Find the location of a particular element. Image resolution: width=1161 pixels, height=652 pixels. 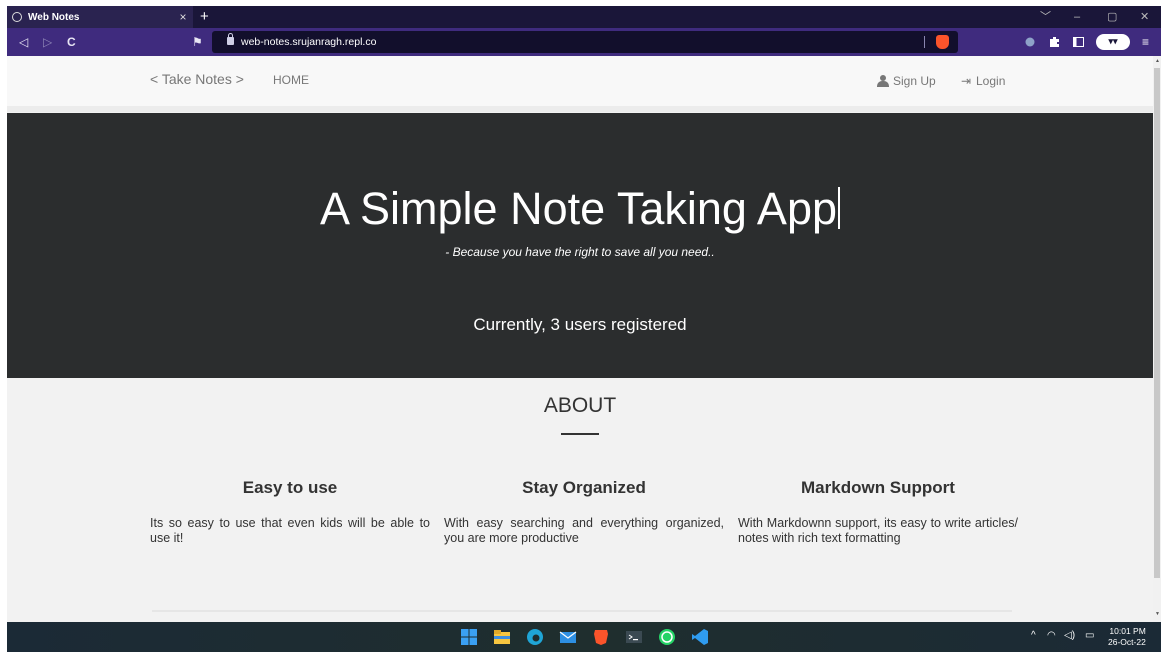

vscode-icon is located at coordinates (700, 637).